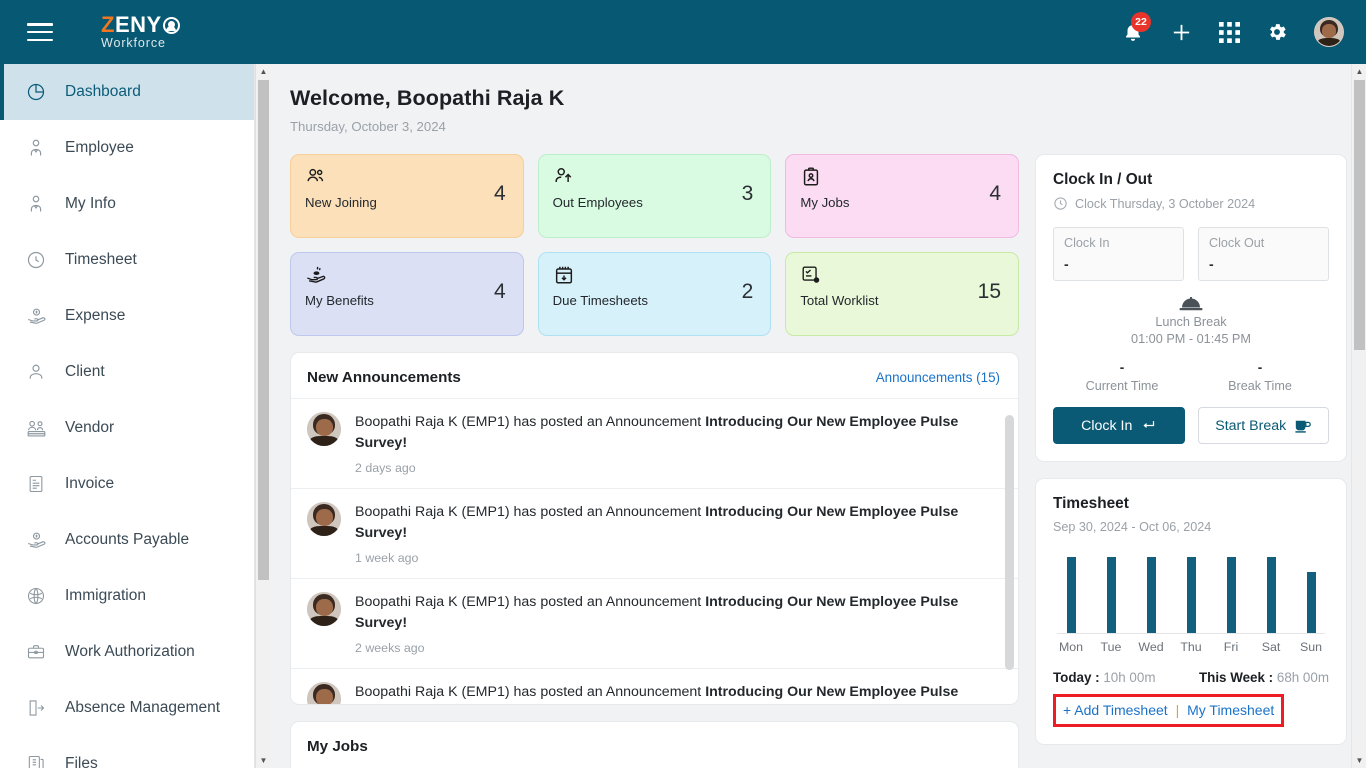 This screenshot has width=1366, height=768. What do you see at coordinates (1263, 425) in the screenshot?
I see `start-break-button: Start Break` at bounding box center [1263, 425].